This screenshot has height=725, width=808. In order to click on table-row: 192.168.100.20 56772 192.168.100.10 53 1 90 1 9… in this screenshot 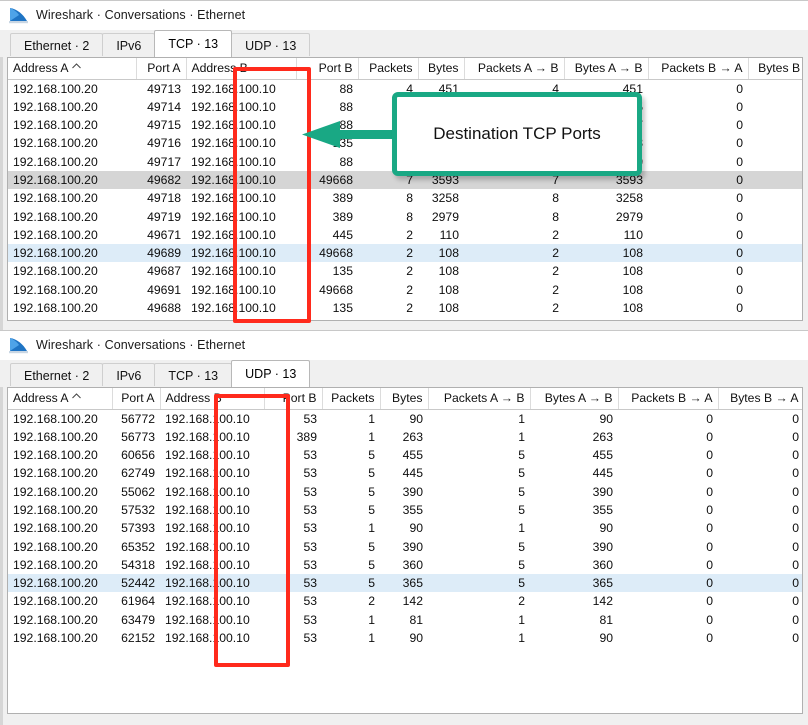, I will do `click(405, 418)`.